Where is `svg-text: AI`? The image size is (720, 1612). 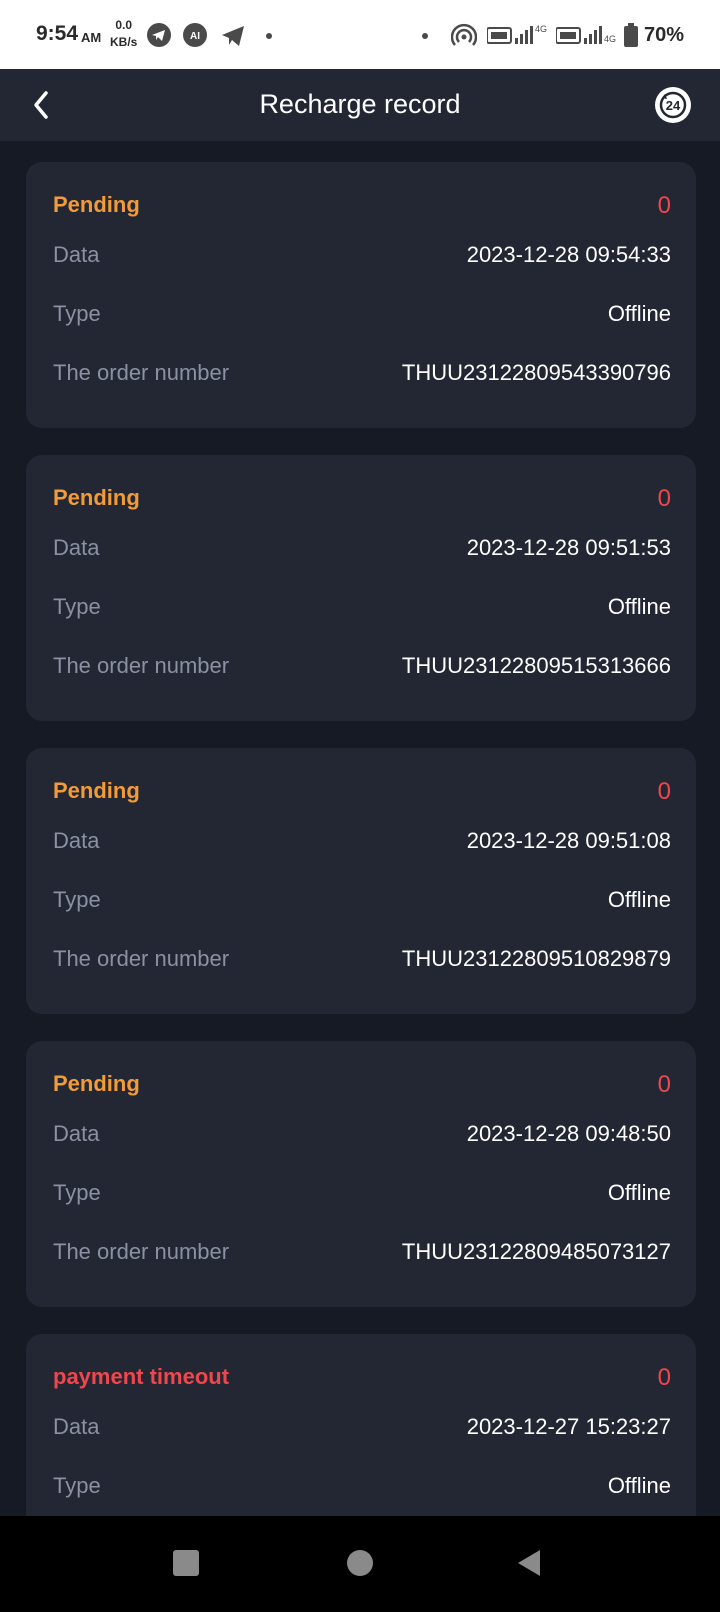
svg-text: AI is located at coordinates (195, 36).